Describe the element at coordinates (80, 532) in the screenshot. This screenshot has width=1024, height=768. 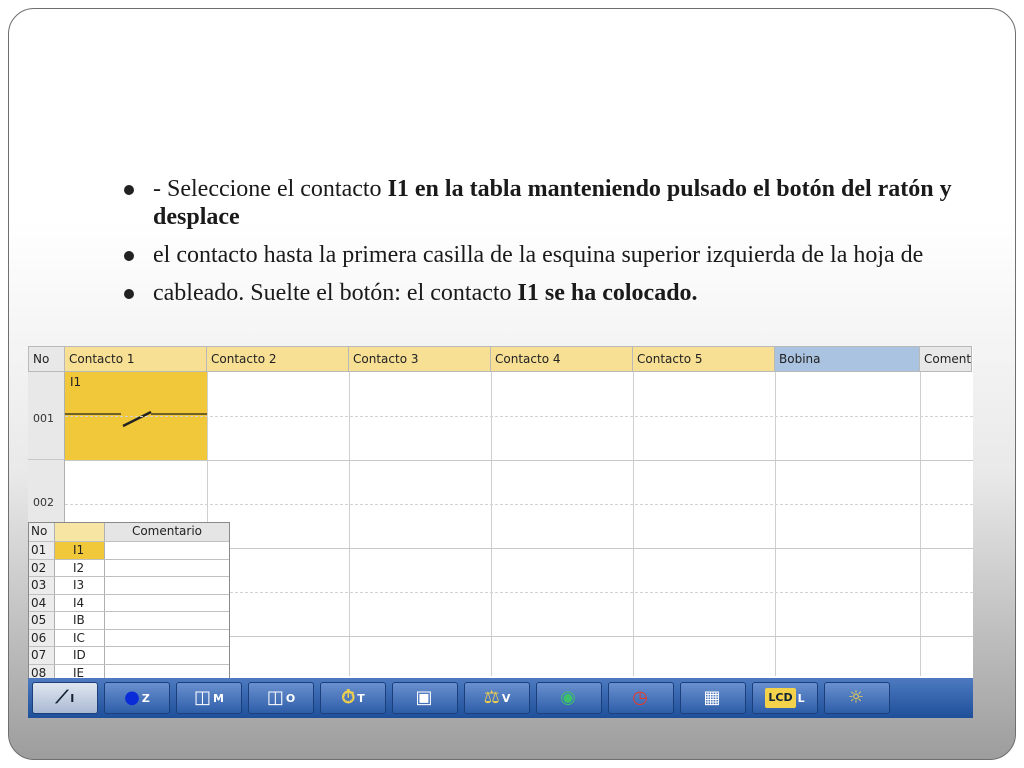
I see `inputs-header-contact` at that location.